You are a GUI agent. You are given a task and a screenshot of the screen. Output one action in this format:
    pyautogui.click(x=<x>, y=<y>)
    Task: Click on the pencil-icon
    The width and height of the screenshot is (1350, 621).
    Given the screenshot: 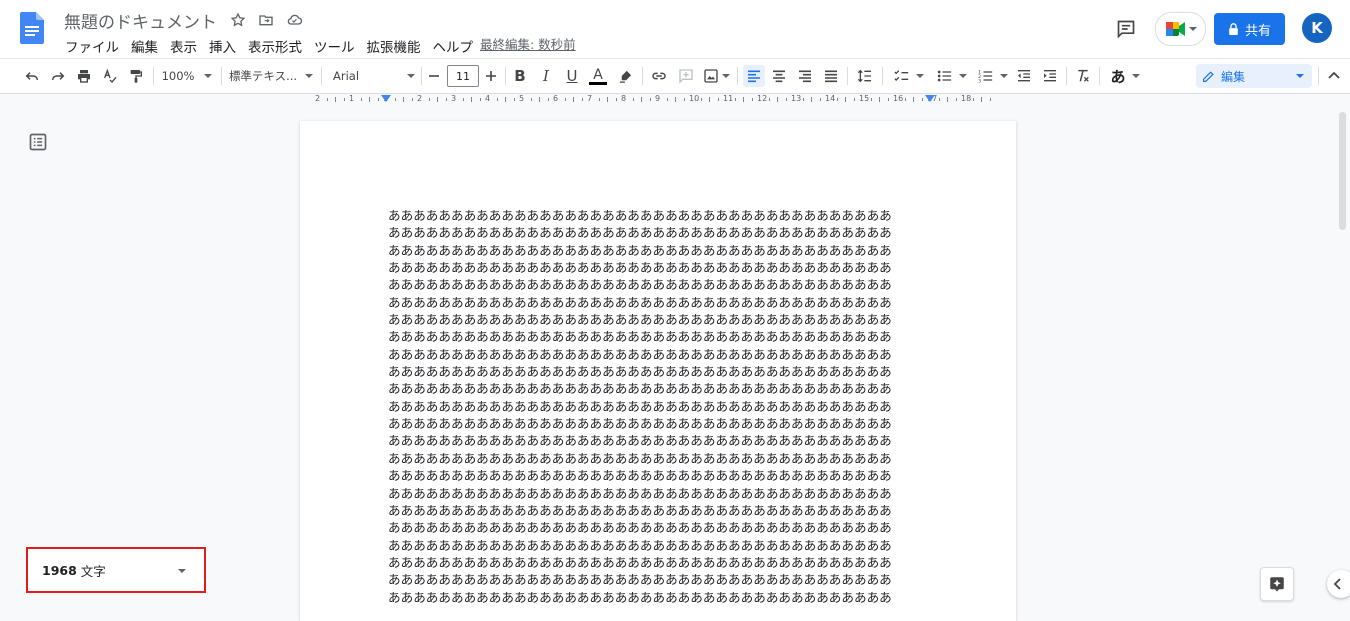 What is the action you would take?
    pyautogui.click(x=1208, y=76)
    